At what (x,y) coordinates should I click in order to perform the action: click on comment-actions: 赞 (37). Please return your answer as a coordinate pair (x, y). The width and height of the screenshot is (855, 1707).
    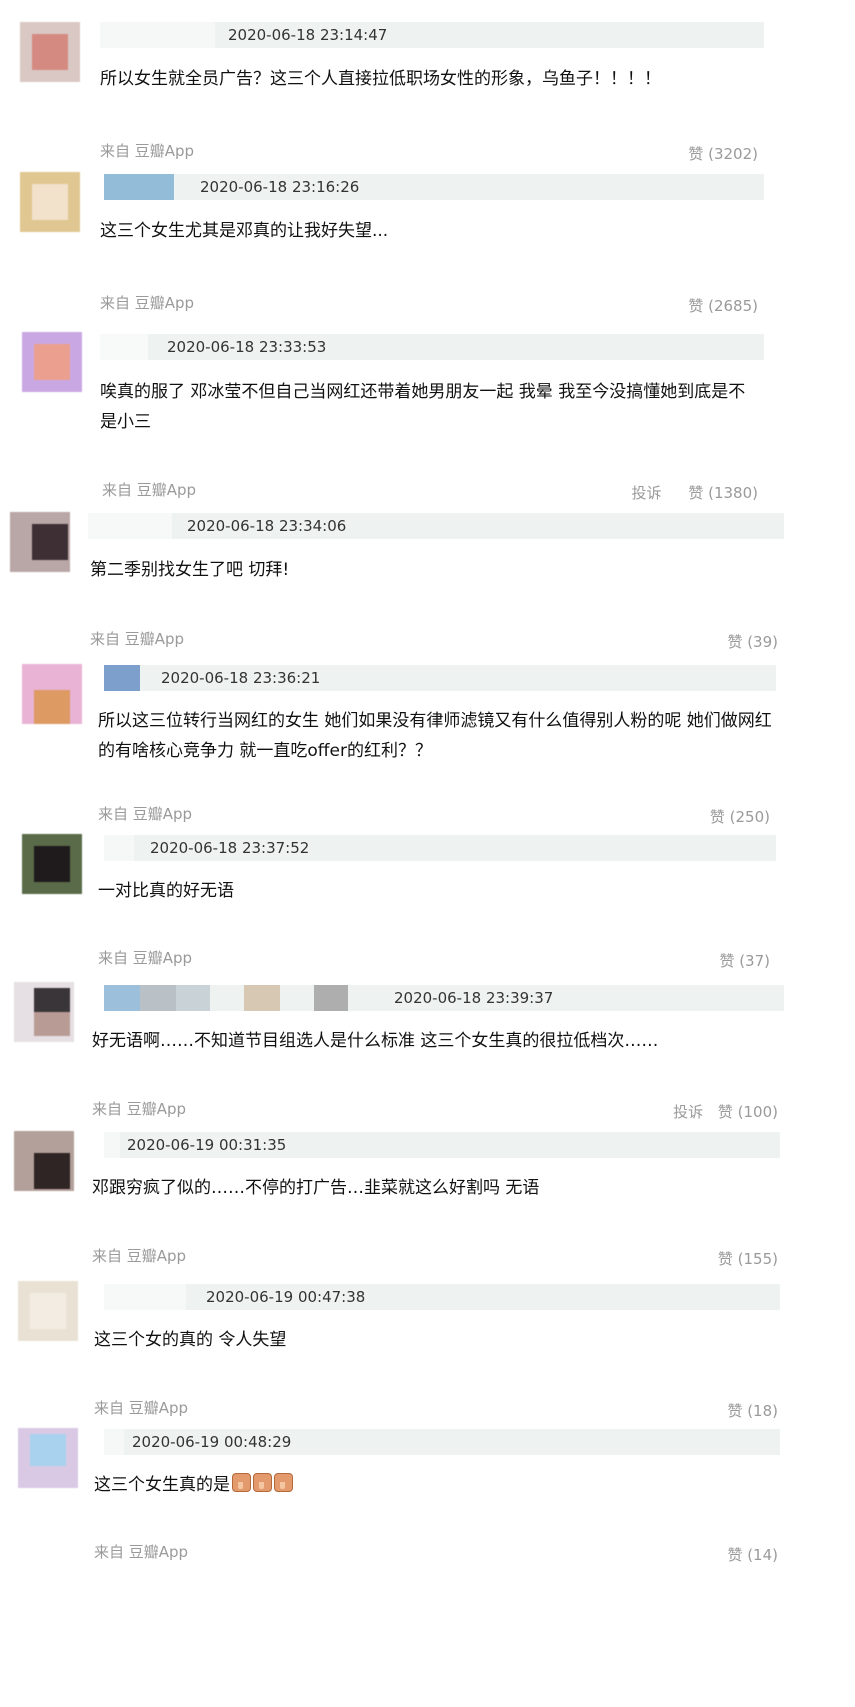
    Looking at the image, I should click on (744, 960).